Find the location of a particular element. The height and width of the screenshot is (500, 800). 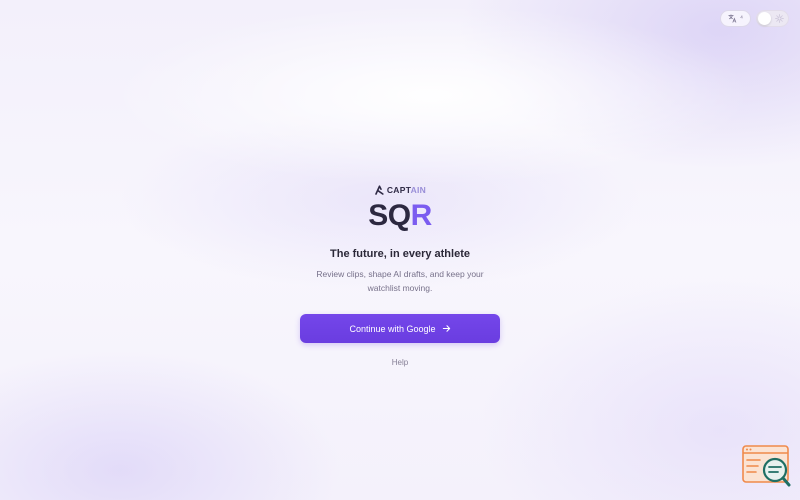

company-name-suffix: AIN is located at coordinates (418, 190).